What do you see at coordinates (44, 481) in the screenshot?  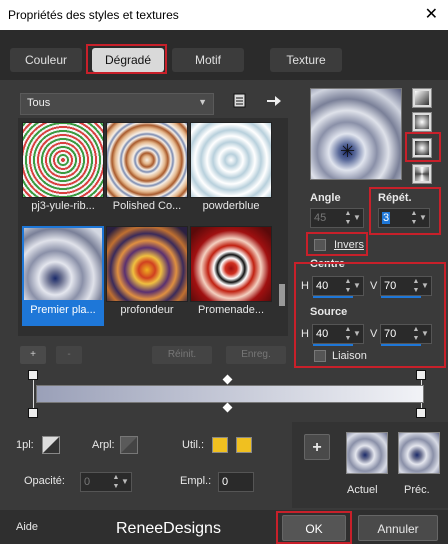 I see `opacity-label: Opacité:` at bounding box center [44, 481].